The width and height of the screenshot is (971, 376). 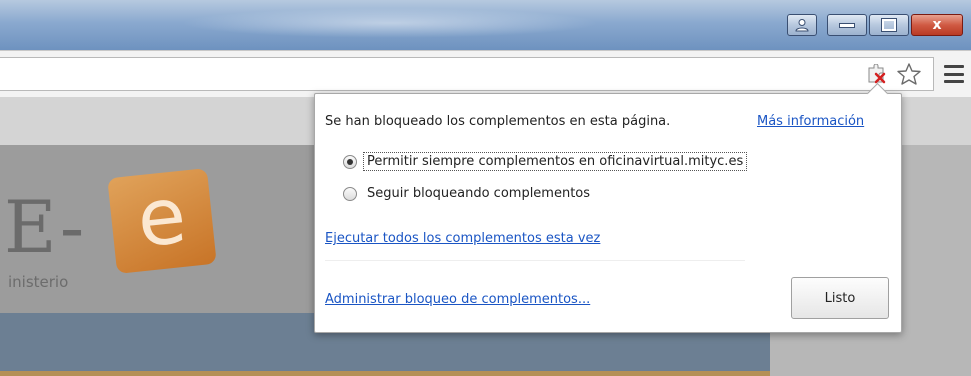 I want to click on done-button: Listo, so click(x=840, y=298).